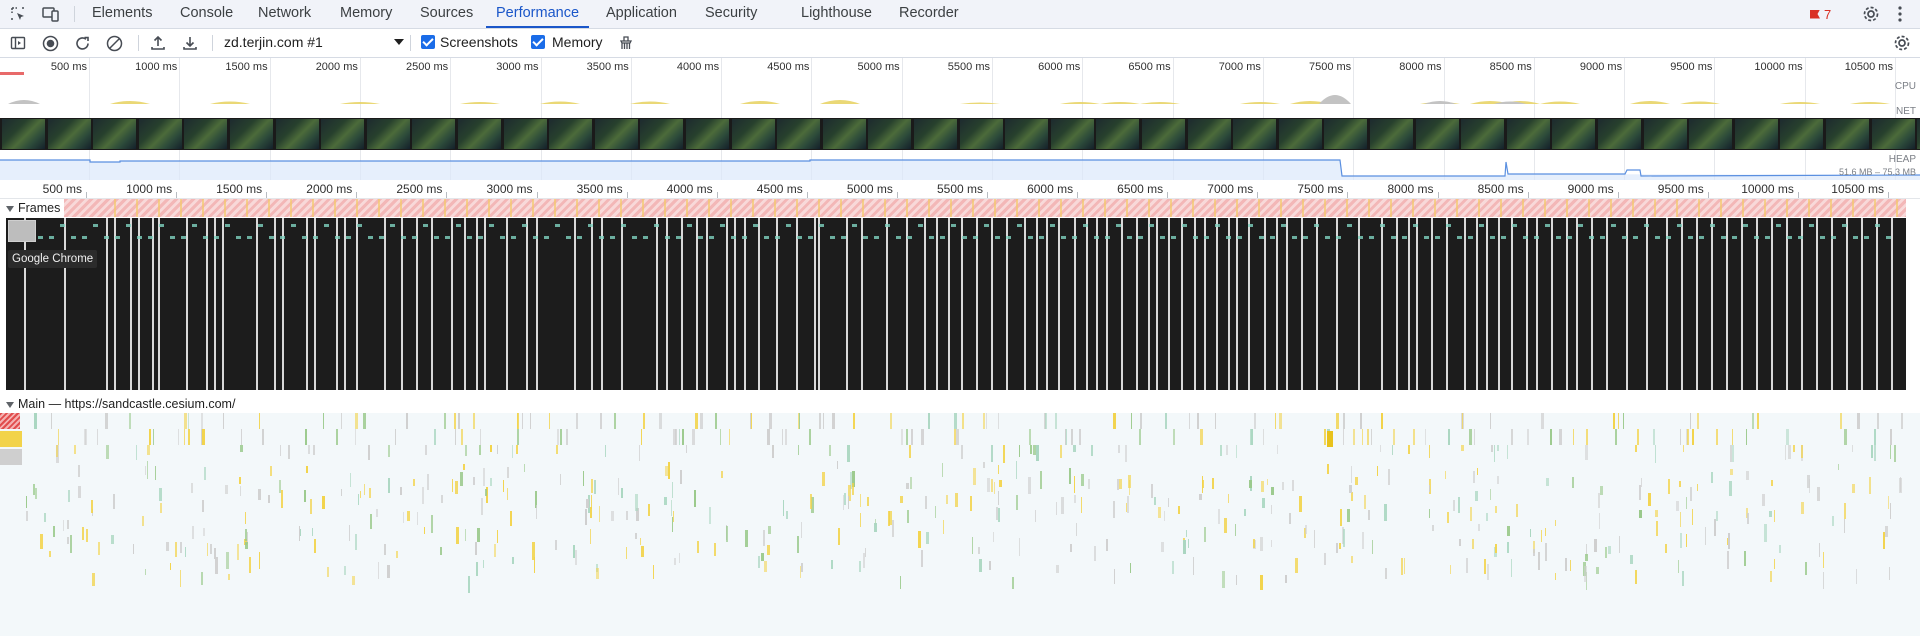 The image size is (1920, 636). I want to click on settings-gear-icon, so click(1871, 14).